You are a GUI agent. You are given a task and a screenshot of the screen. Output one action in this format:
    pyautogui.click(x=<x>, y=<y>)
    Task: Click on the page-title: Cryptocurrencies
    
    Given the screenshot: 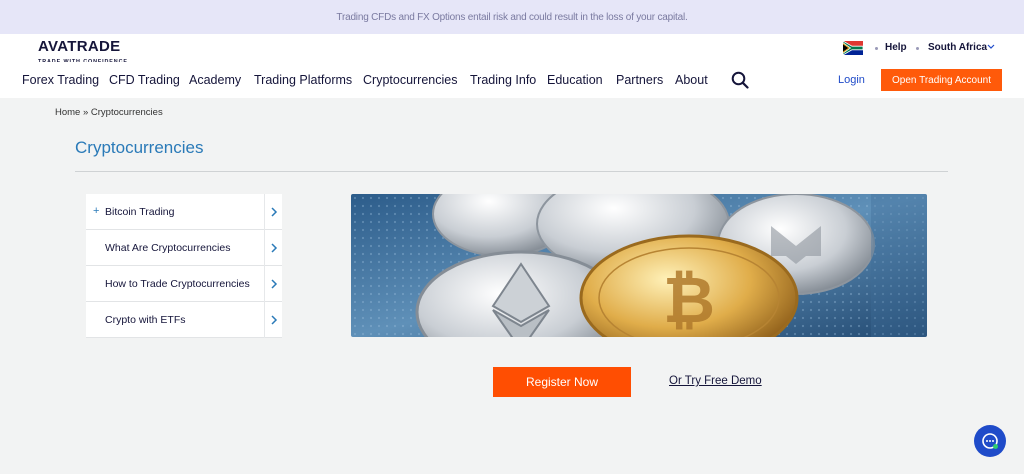 What is the action you would take?
    pyautogui.click(x=139, y=147)
    